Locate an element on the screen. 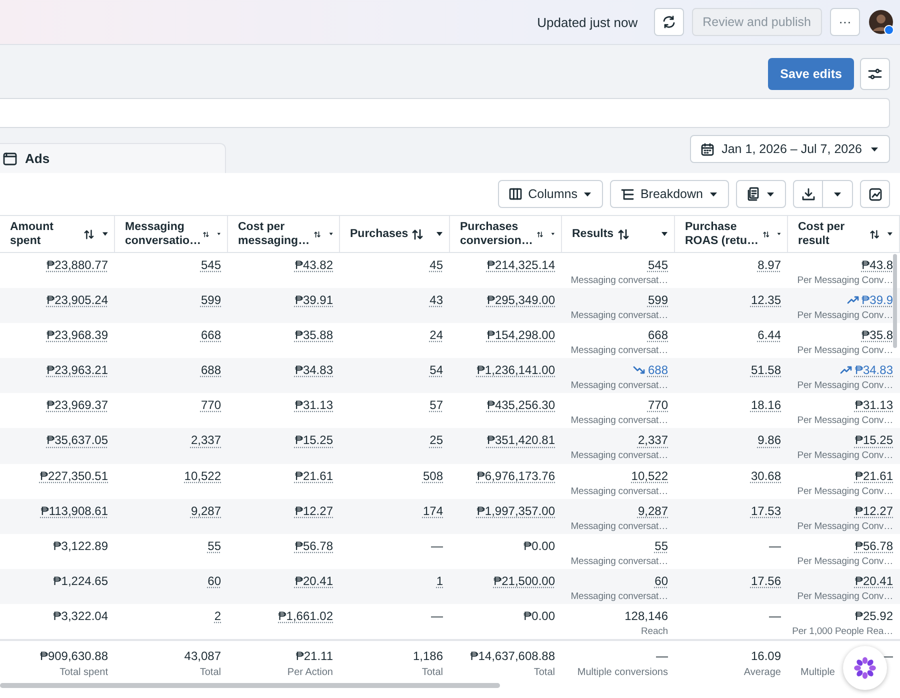  table-value: 25 is located at coordinates (436, 440).